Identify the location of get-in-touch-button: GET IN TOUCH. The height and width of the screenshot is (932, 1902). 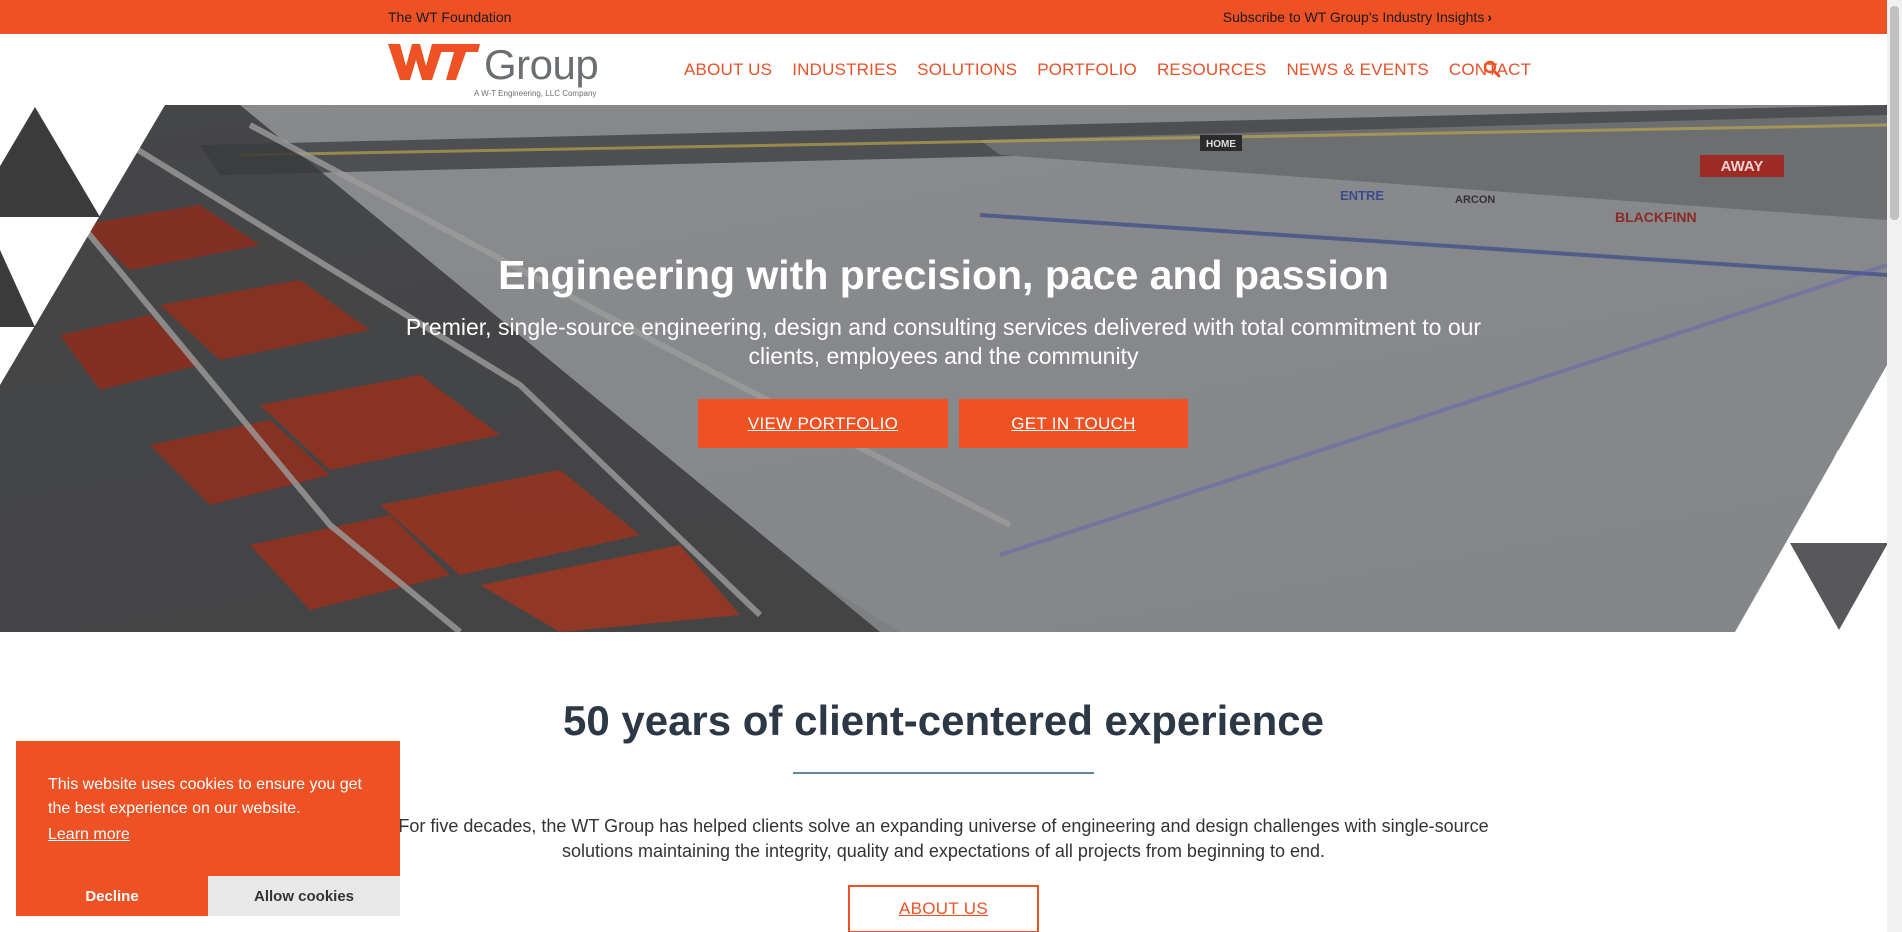
(1073, 423).